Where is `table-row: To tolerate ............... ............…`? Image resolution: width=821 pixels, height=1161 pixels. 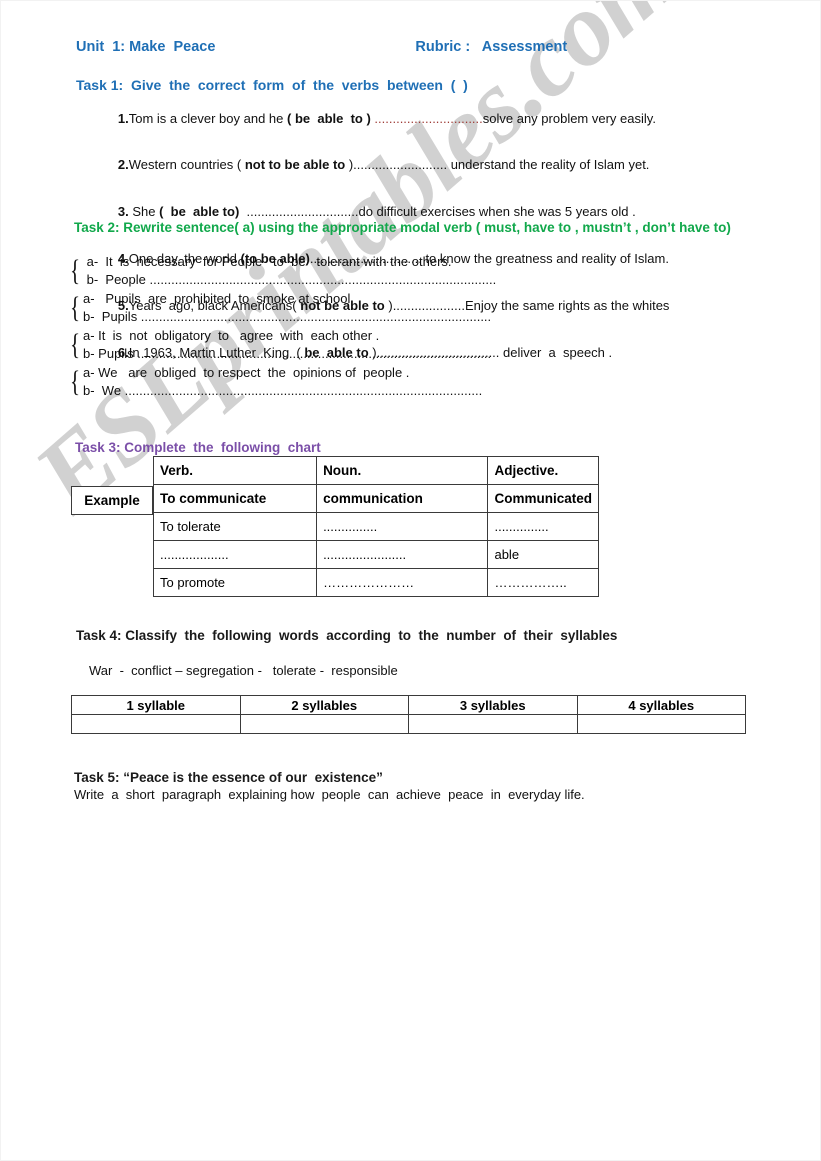 table-row: To tolerate ............... ............… is located at coordinates (375, 526).